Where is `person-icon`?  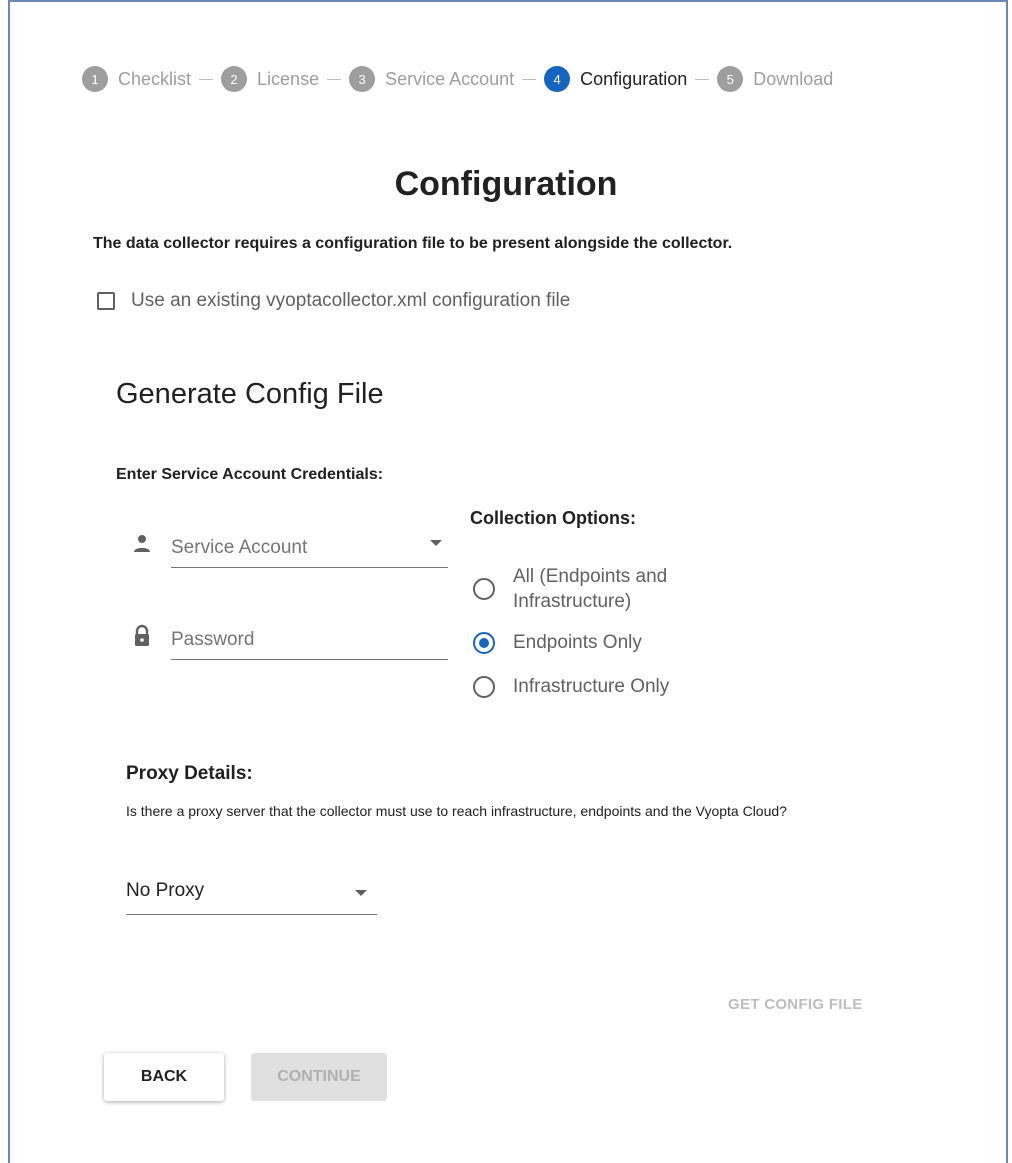
person-icon is located at coordinates (142, 543).